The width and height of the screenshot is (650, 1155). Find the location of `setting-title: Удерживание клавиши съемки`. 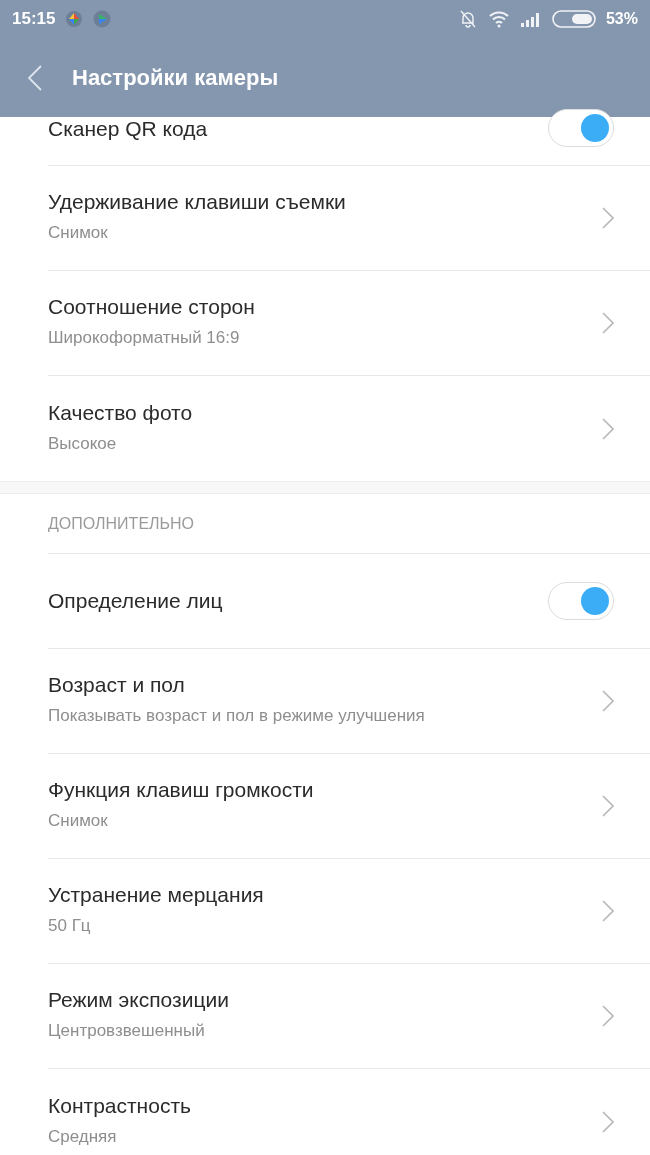

setting-title: Удерживание клавиши съемки is located at coordinates (197, 202).